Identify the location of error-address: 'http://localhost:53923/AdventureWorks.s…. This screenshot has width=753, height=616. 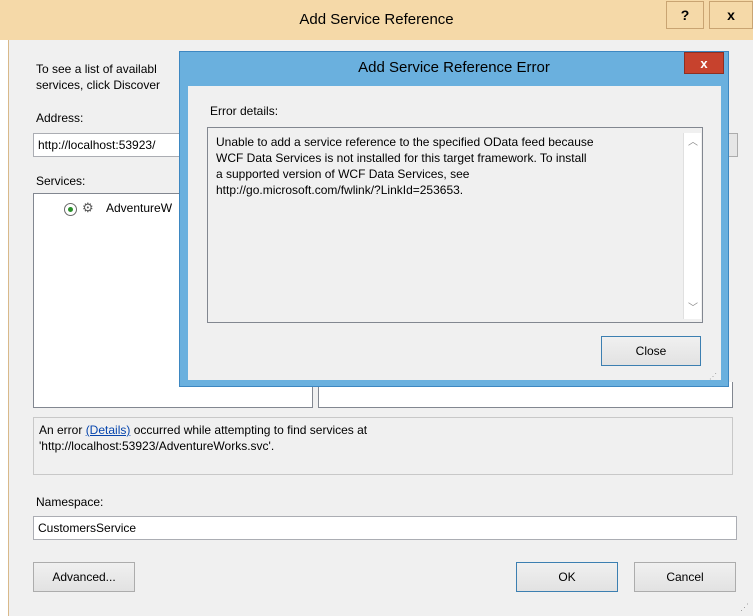
(157, 446).